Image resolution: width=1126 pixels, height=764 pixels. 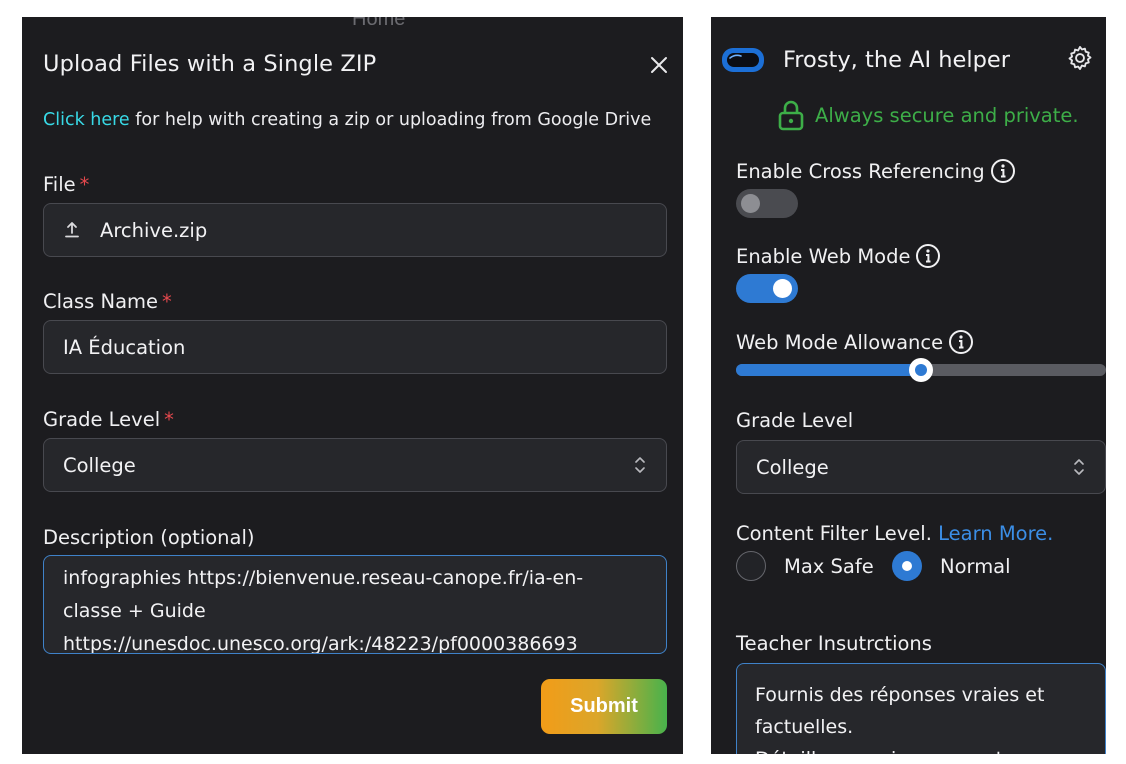 What do you see at coordinates (743, 60) in the screenshot?
I see `goggles-icon` at bounding box center [743, 60].